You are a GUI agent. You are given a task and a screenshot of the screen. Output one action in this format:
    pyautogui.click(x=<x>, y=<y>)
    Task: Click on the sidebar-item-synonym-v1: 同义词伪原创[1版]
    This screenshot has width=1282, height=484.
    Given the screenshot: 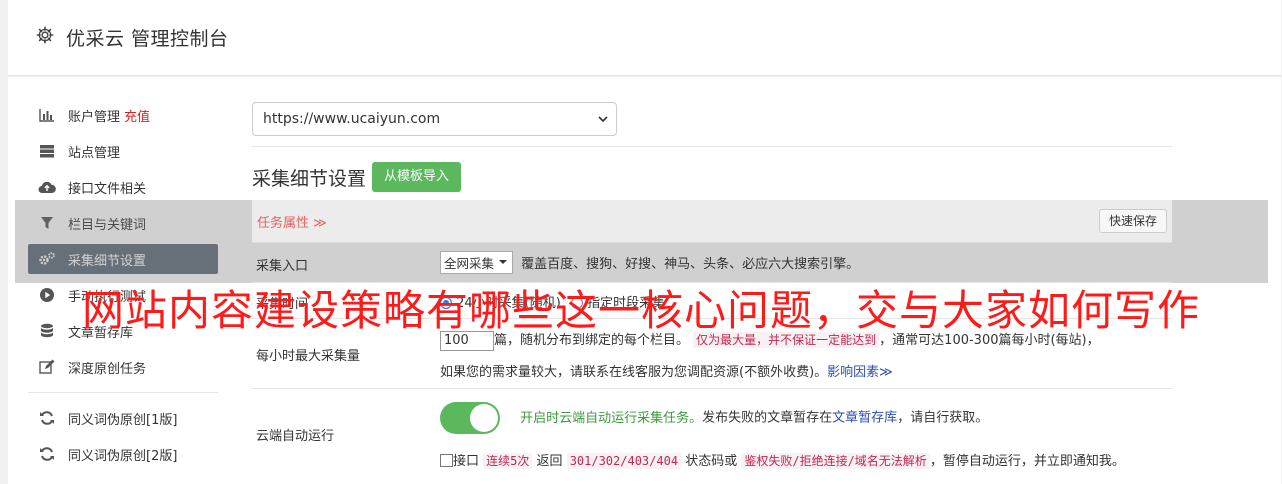 What is the action you would take?
    pyautogui.click(x=123, y=418)
    